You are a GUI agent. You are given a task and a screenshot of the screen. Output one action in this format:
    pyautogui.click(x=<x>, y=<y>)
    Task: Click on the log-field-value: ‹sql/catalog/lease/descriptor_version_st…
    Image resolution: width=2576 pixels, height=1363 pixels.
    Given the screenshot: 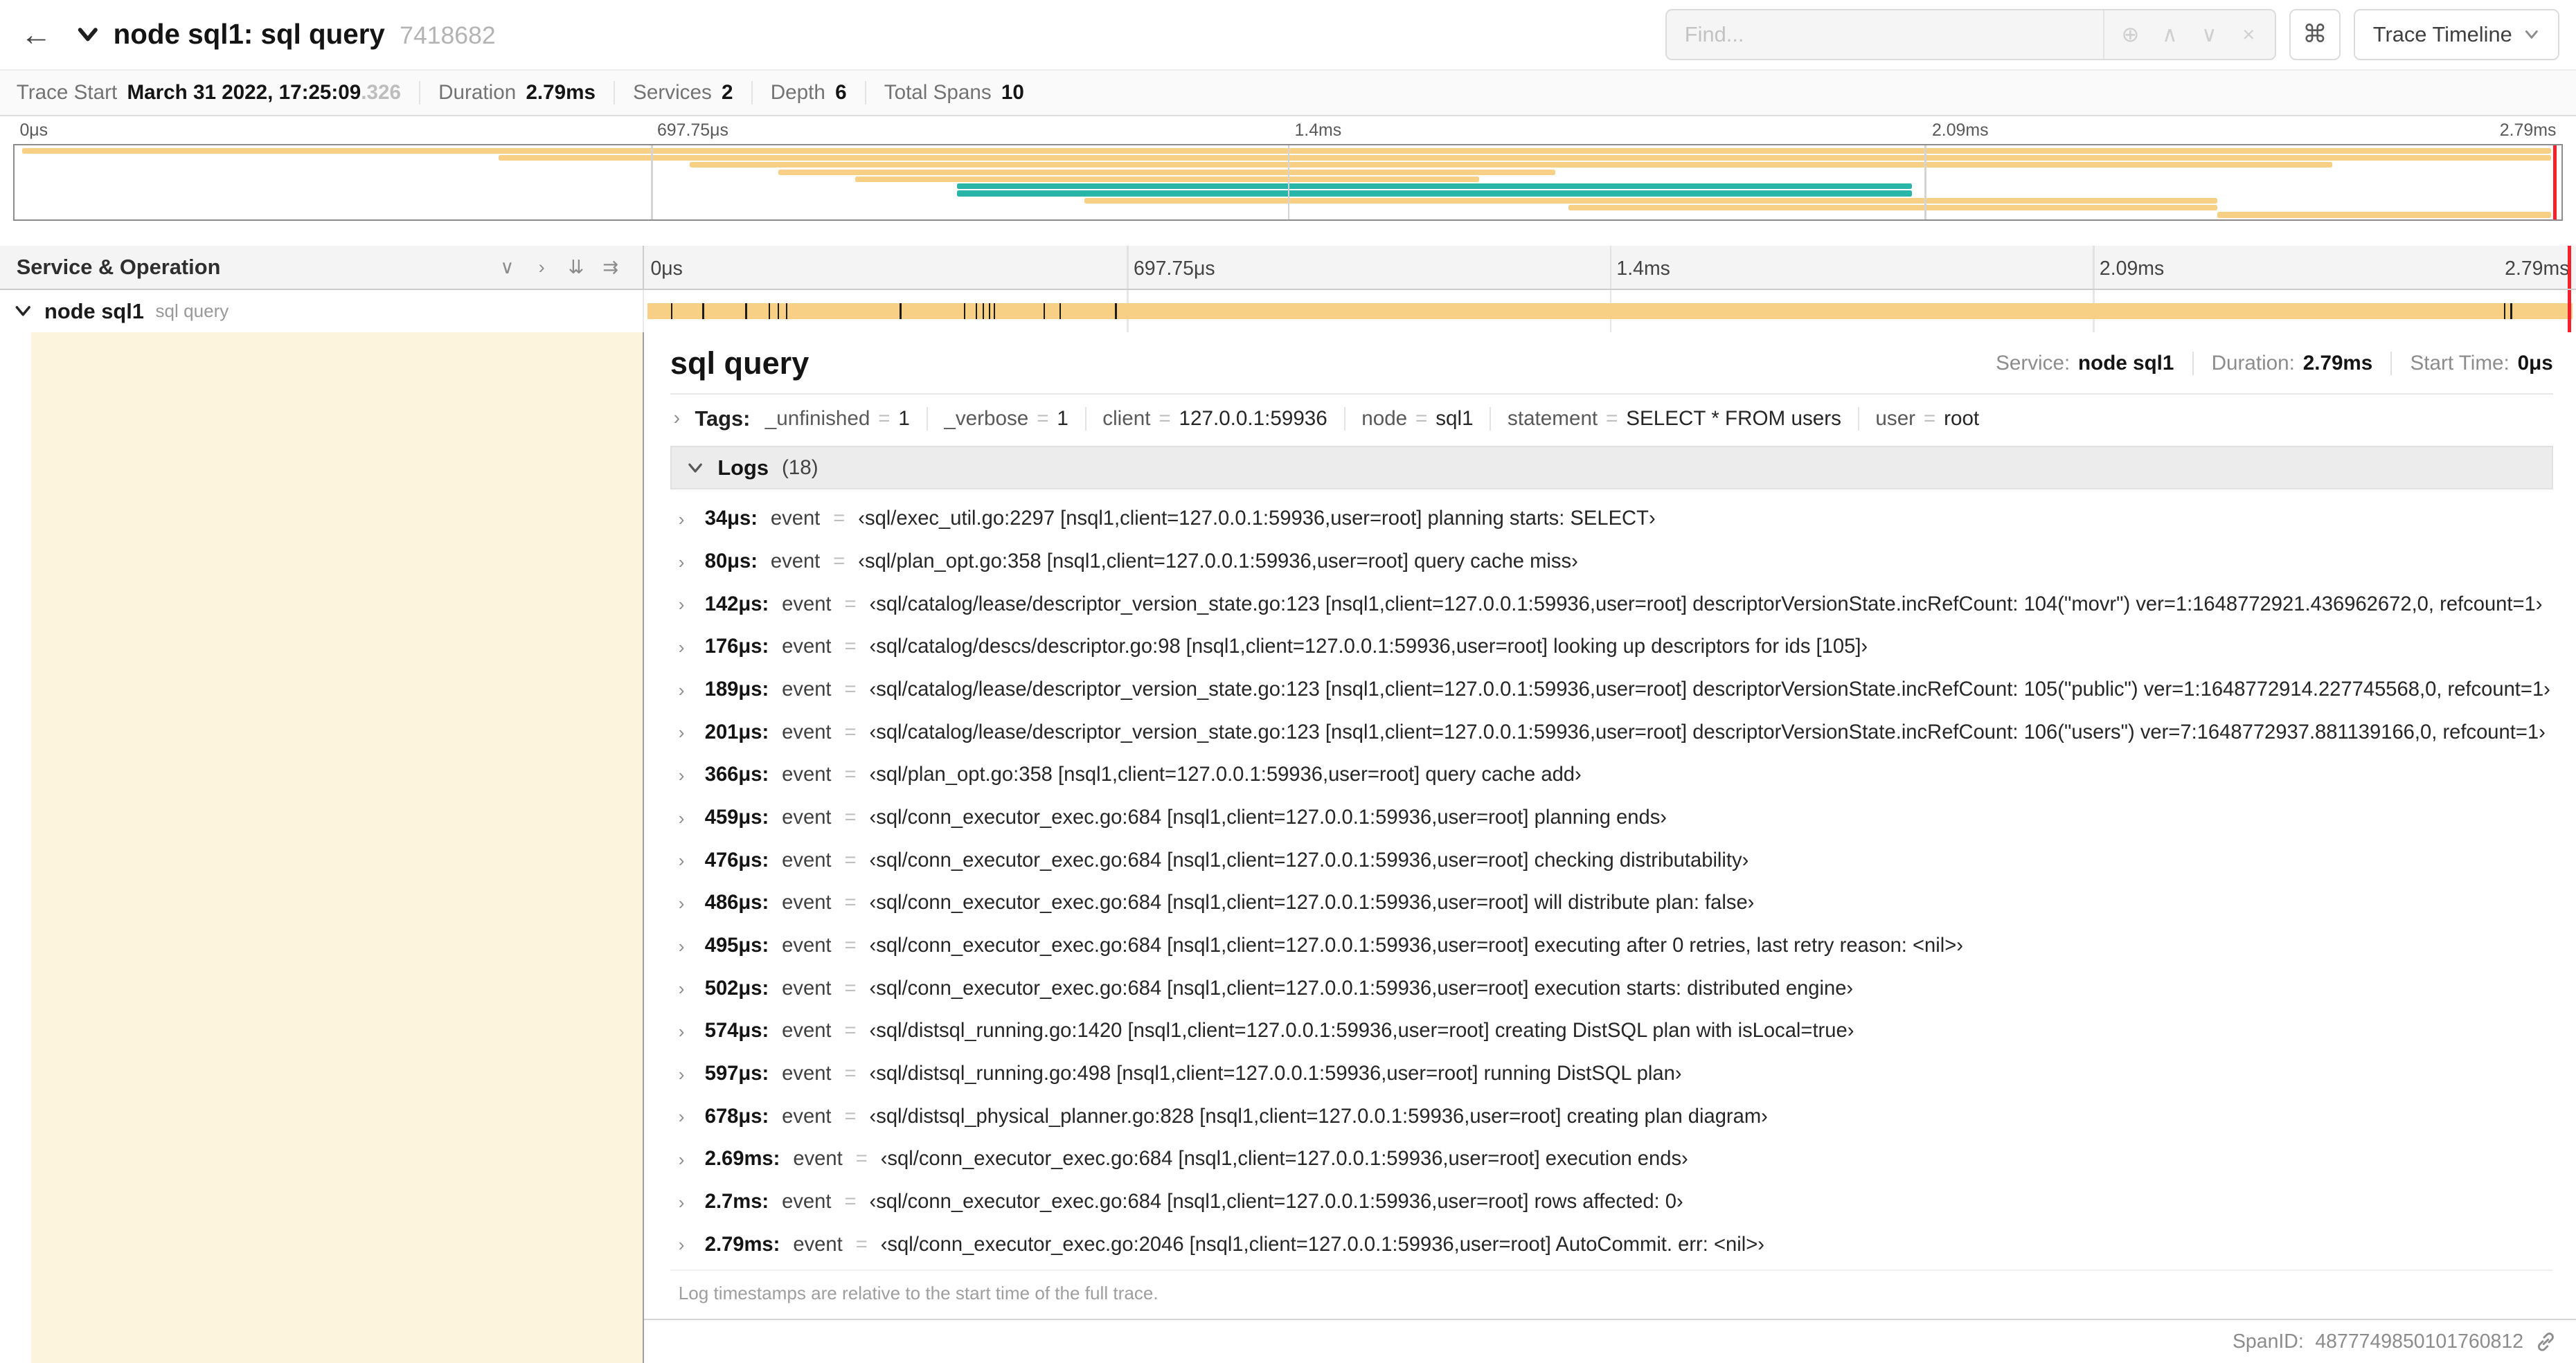 What is the action you would take?
    pyautogui.click(x=1708, y=732)
    